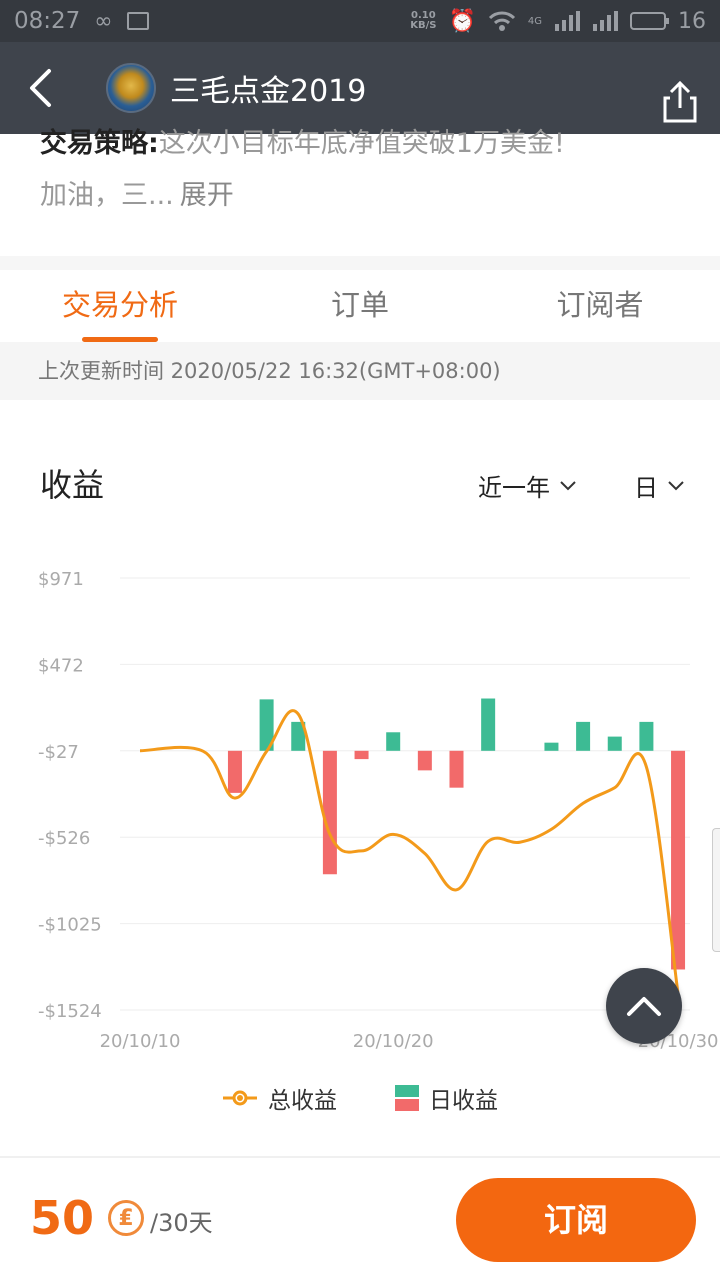 The image size is (720, 1280). I want to click on y-tick-label: -$1524, so click(70, 1011).